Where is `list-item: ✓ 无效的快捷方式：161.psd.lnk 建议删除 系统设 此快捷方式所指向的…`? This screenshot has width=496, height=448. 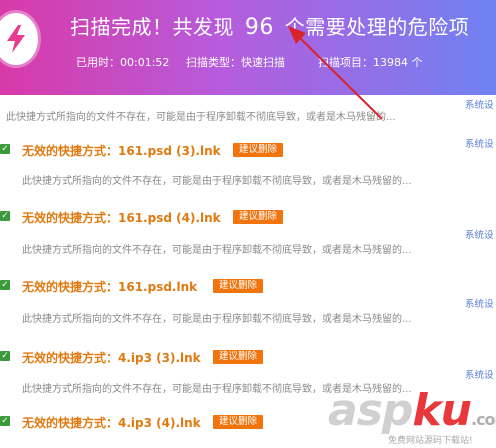
list-item: ✓ 无效的快捷方式：161.psd.lnk 建议删除 系统设 此快捷方式所指向的… is located at coordinates (248, 301).